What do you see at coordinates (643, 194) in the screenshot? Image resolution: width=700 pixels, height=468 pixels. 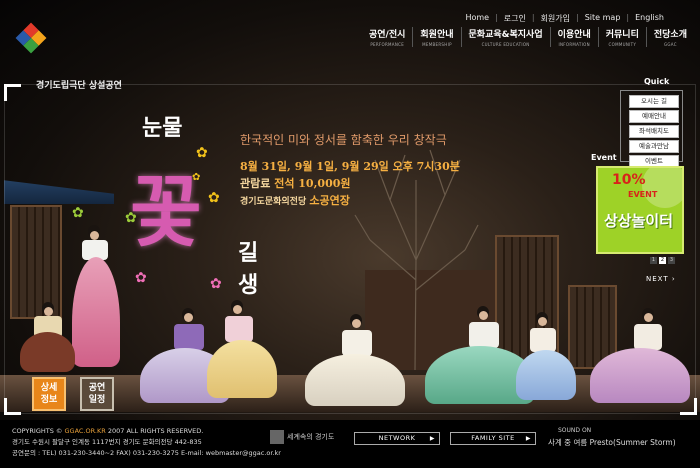 I see `event-word: EVENT` at bounding box center [643, 194].